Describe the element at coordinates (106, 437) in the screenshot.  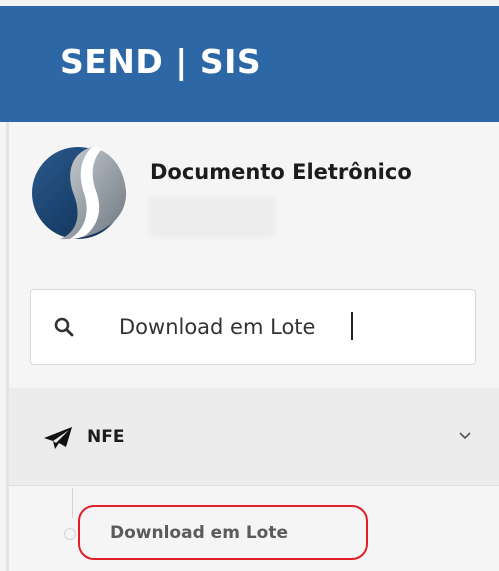
I see `nav-group-label: NFE` at that location.